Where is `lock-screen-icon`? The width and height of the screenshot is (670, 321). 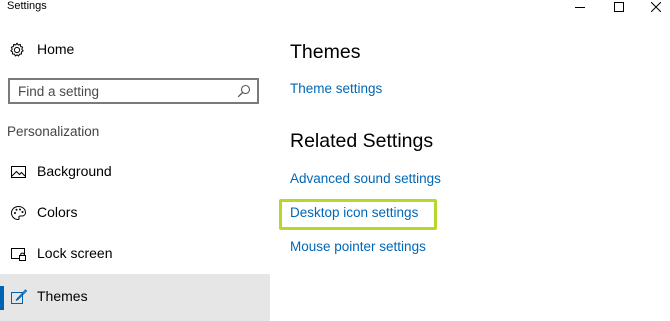
lock-screen-icon is located at coordinates (18, 254).